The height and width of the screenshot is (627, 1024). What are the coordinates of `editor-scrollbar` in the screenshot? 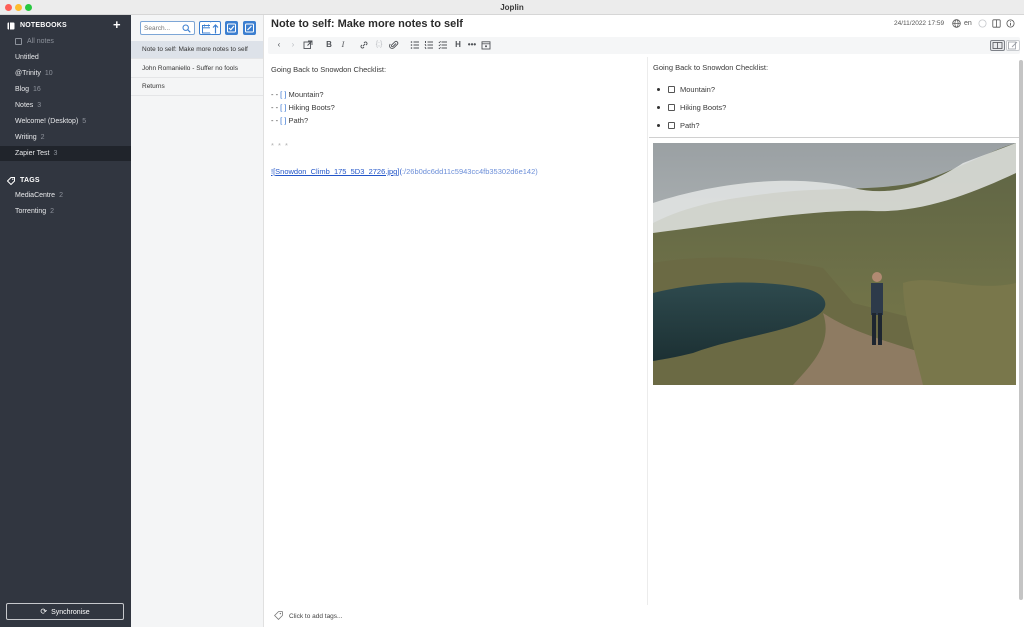 It's located at (1021, 330).